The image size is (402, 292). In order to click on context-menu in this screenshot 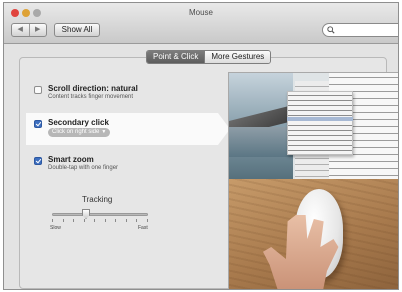, I will do `click(320, 123)`.